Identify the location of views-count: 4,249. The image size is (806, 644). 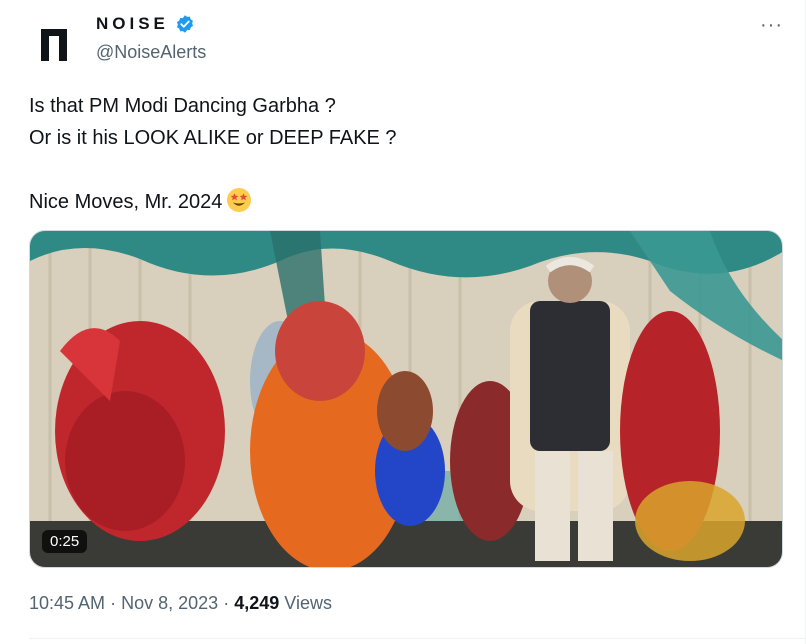
(257, 603).